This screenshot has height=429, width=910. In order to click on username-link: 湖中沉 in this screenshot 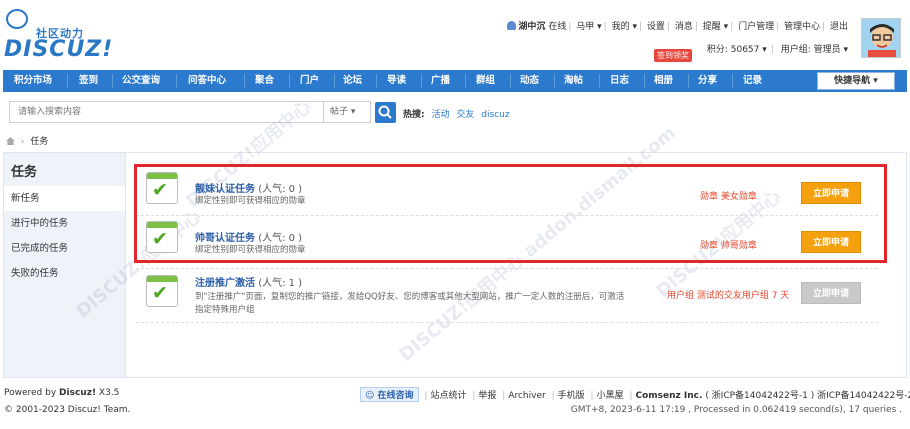, I will do `click(531, 27)`.